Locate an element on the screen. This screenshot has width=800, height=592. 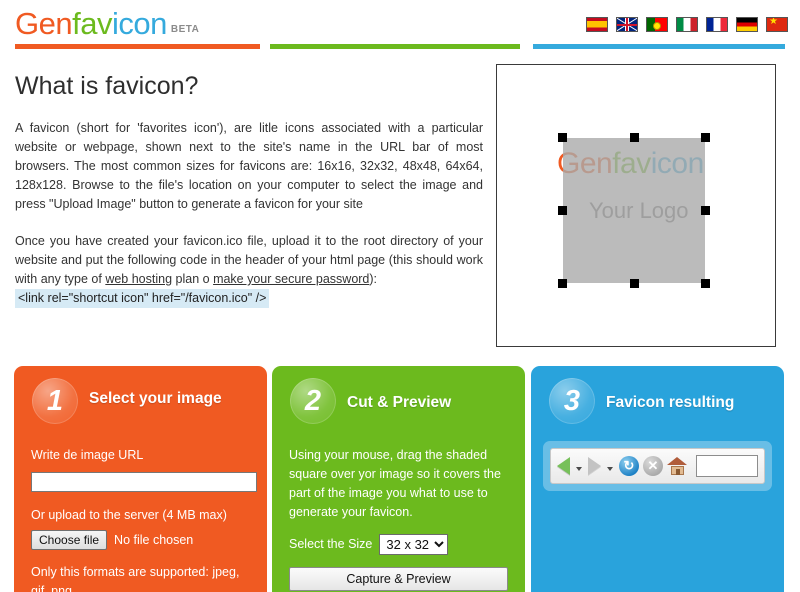
divider-bar-green is located at coordinates (395, 46).